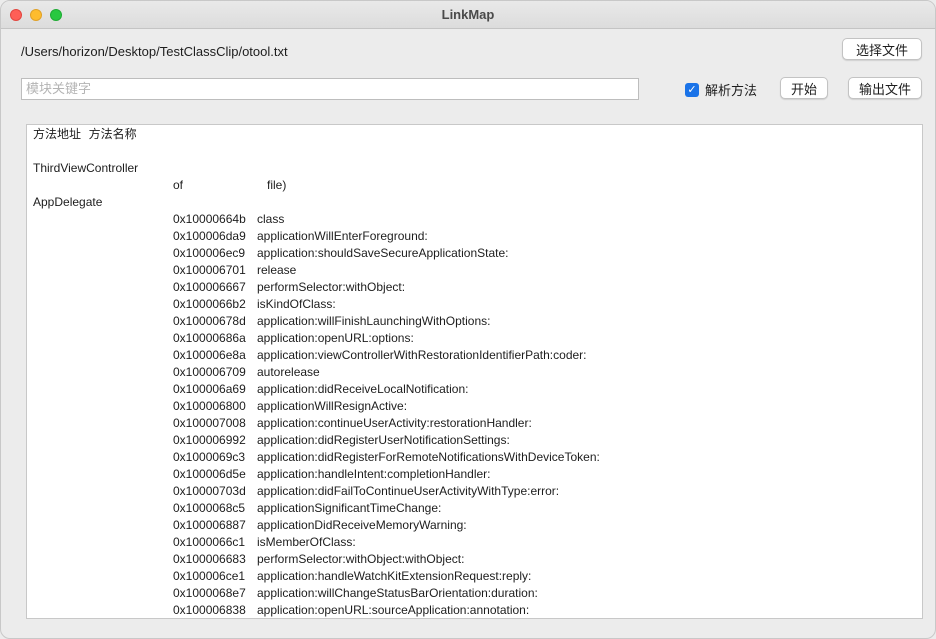 Image resolution: width=936 pixels, height=639 pixels. Describe the element at coordinates (209, 474) in the screenshot. I see `method-address: 0x100006d5e` at that location.